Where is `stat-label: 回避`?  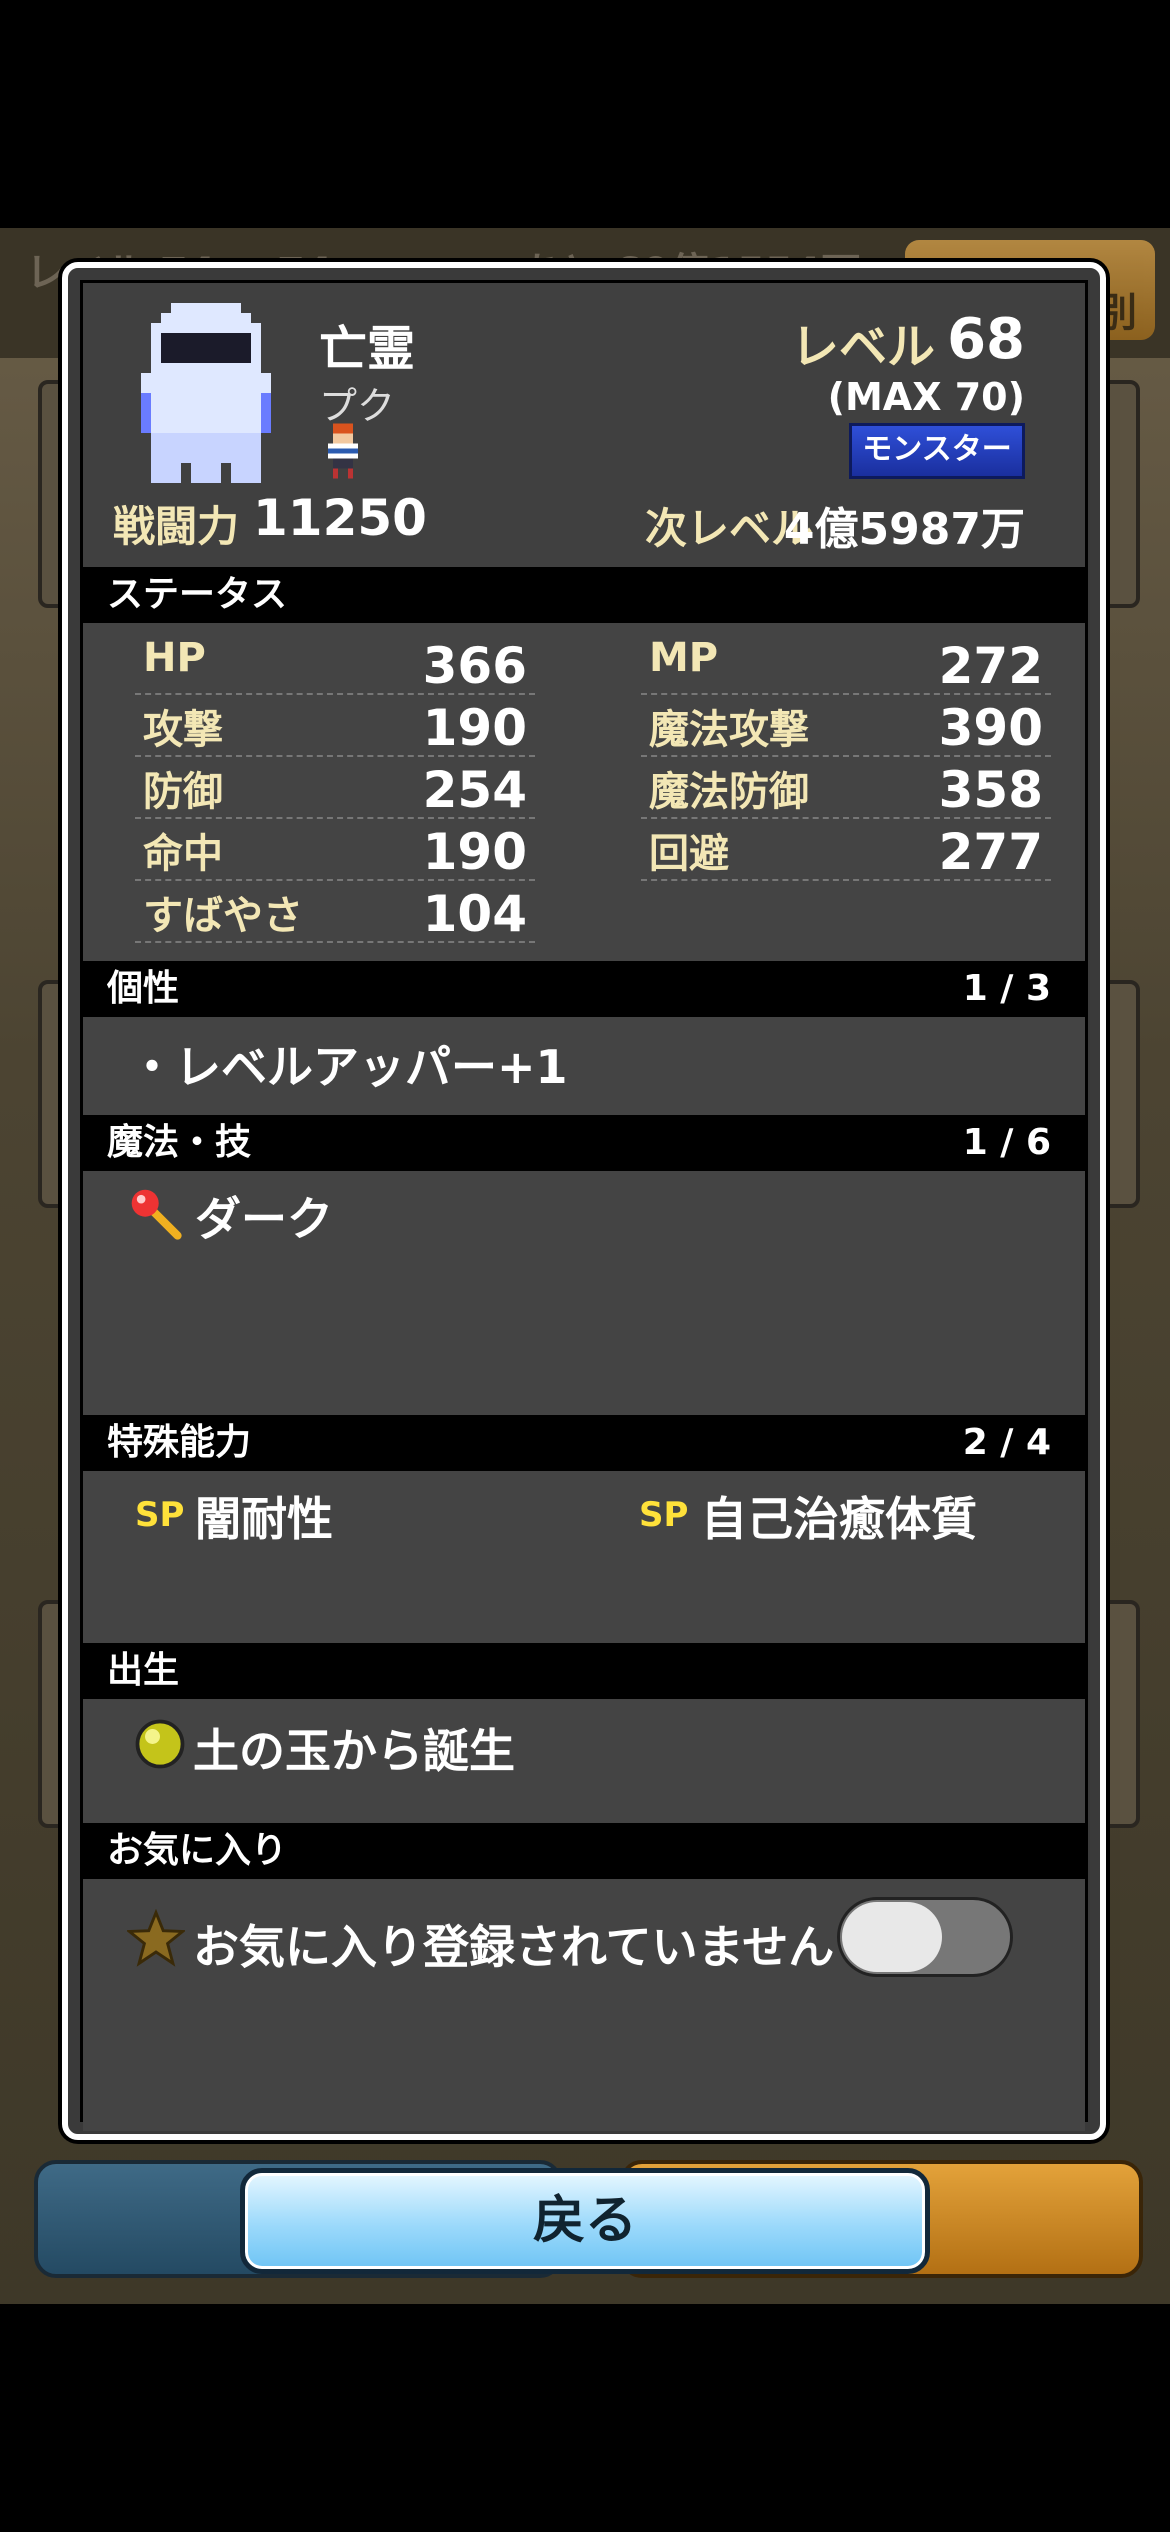
stat-label: 回避 is located at coordinates (689, 854).